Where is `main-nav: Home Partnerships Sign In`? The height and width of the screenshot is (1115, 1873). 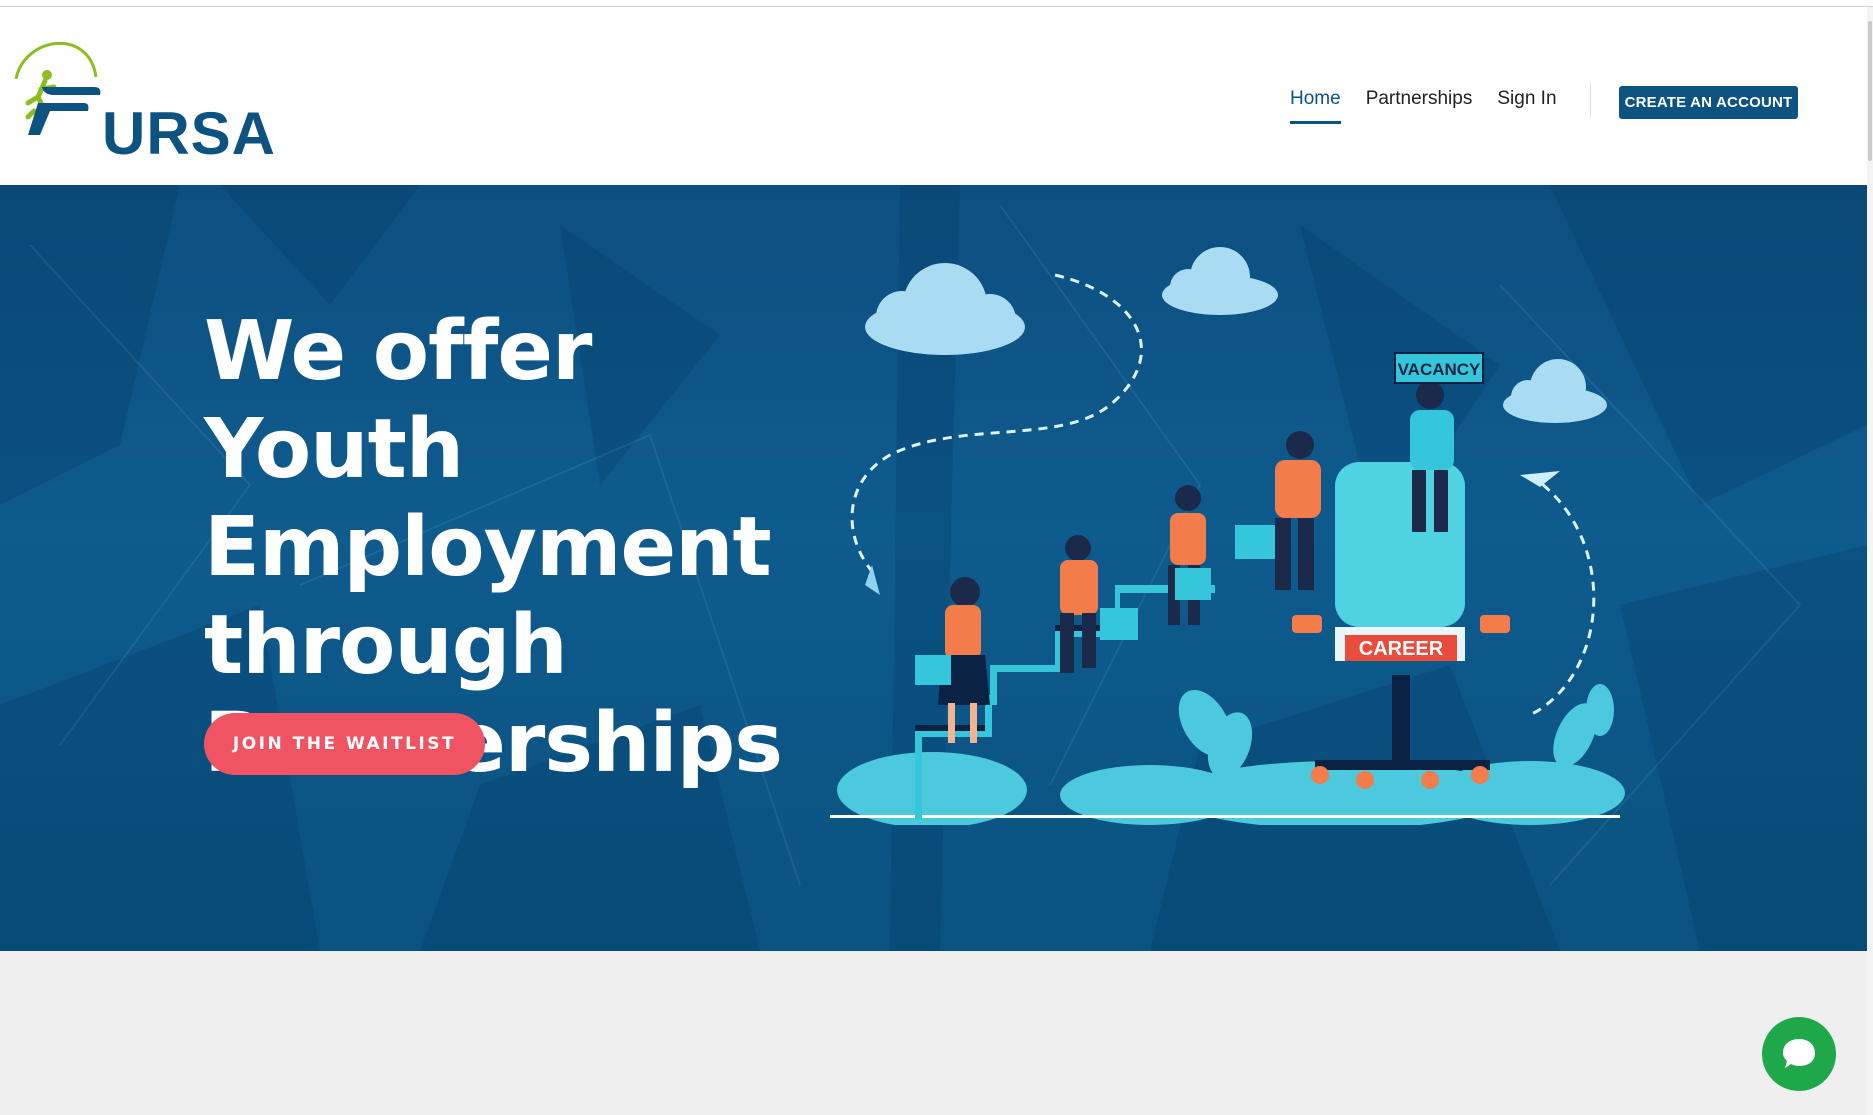
main-nav: Home Partnerships Sign In is located at coordinates (1456, 105).